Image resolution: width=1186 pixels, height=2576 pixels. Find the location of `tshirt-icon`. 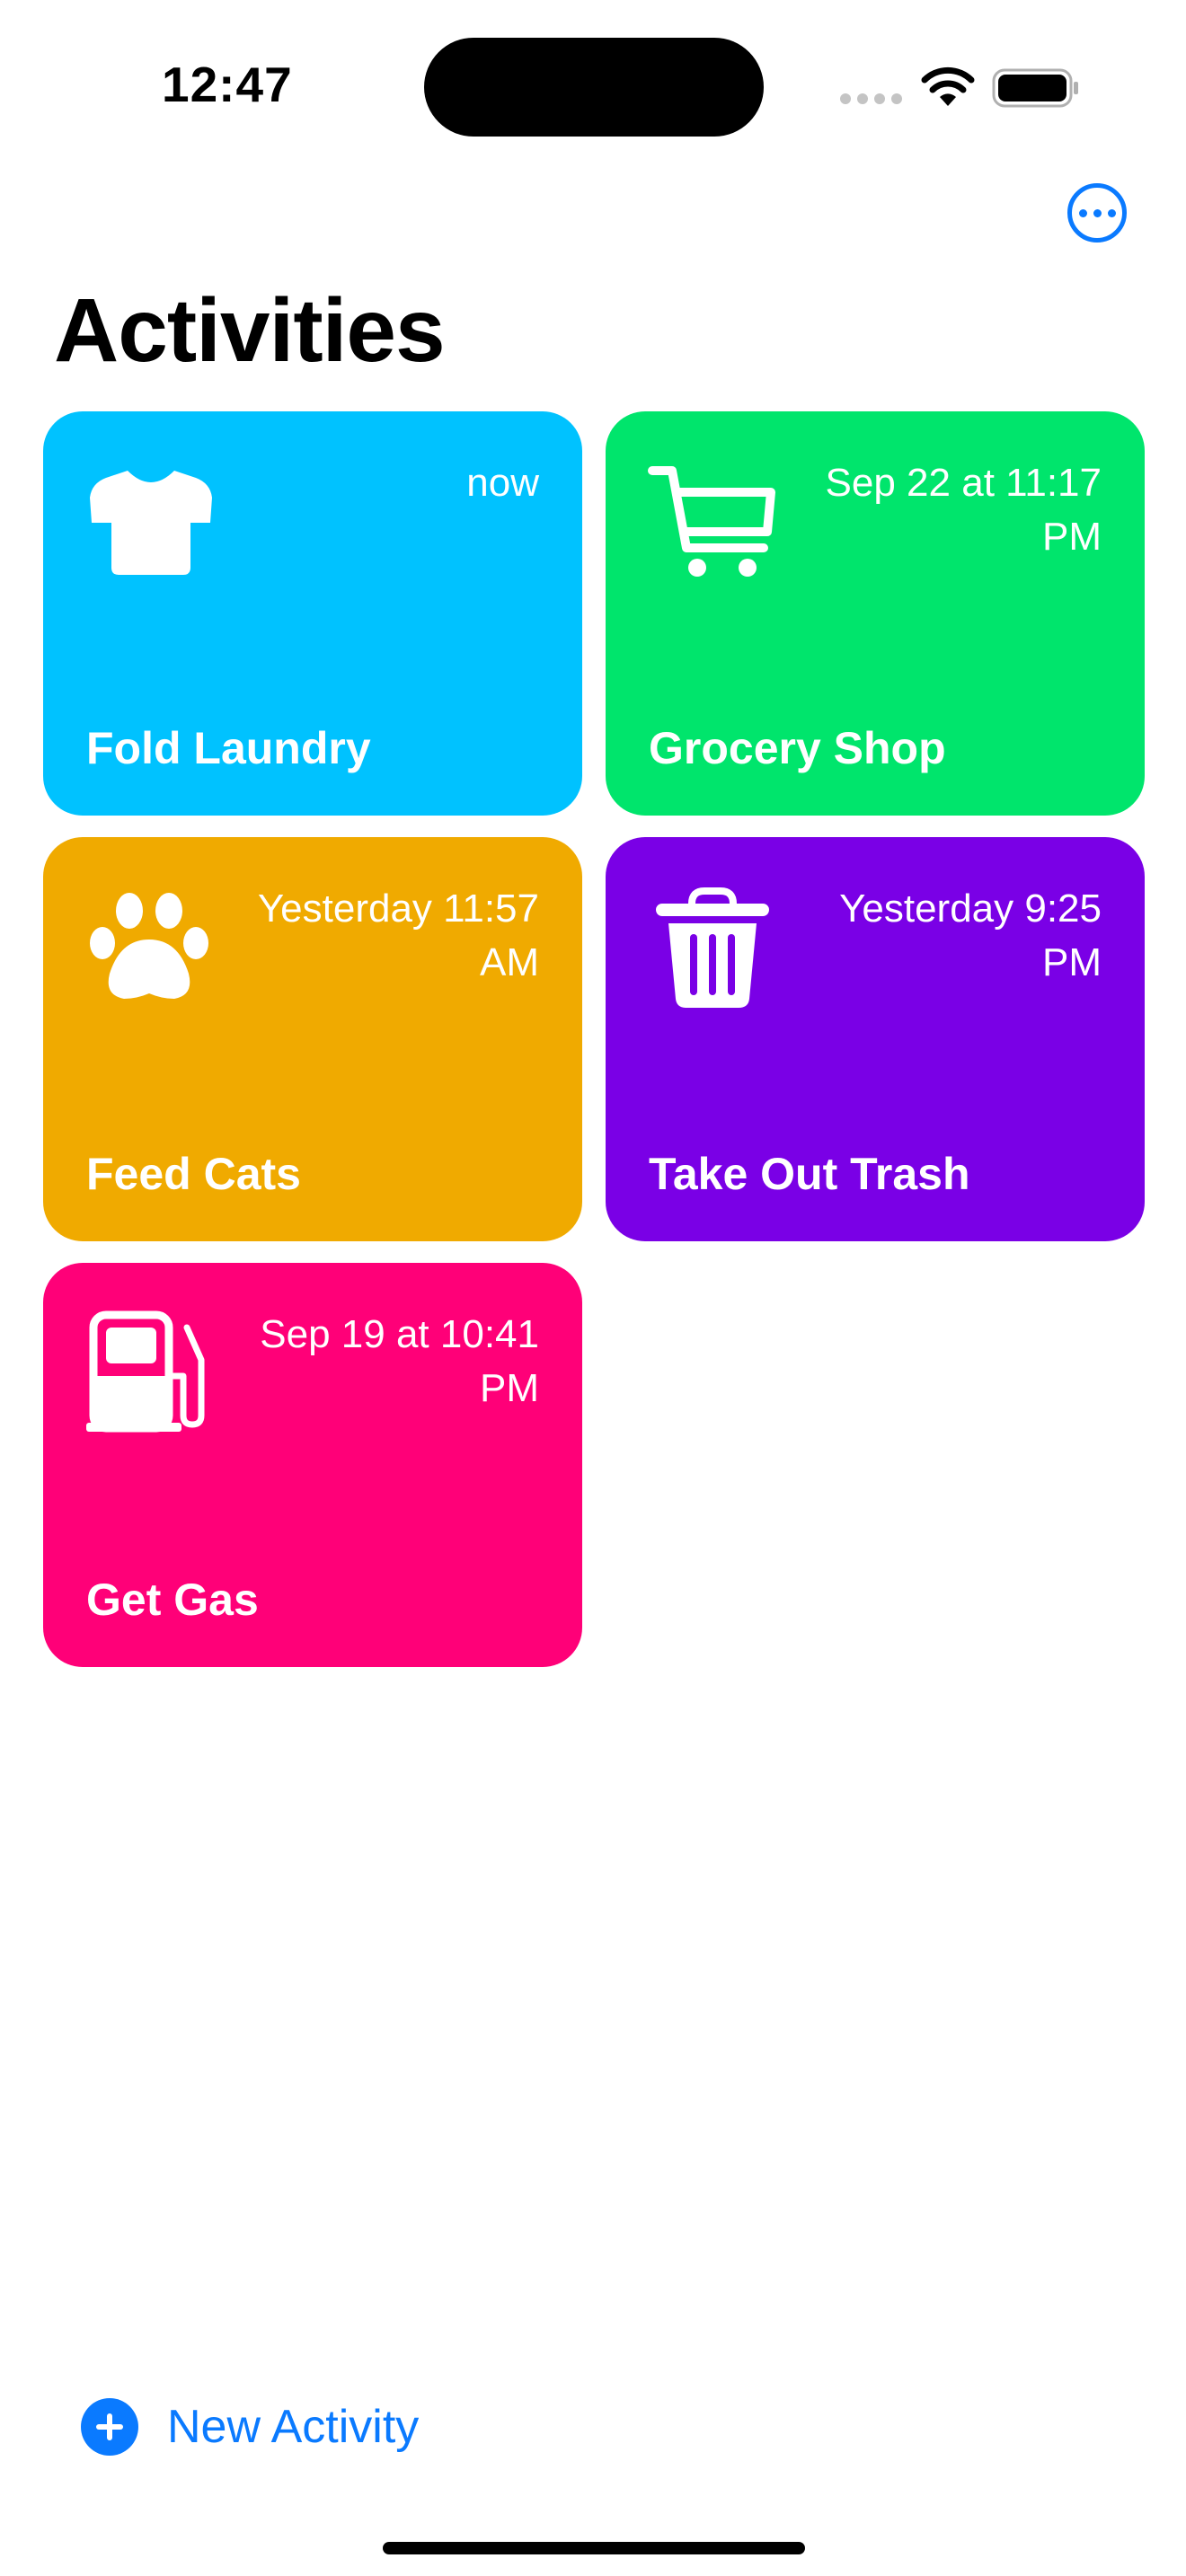

tshirt-icon is located at coordinates (150, 521).